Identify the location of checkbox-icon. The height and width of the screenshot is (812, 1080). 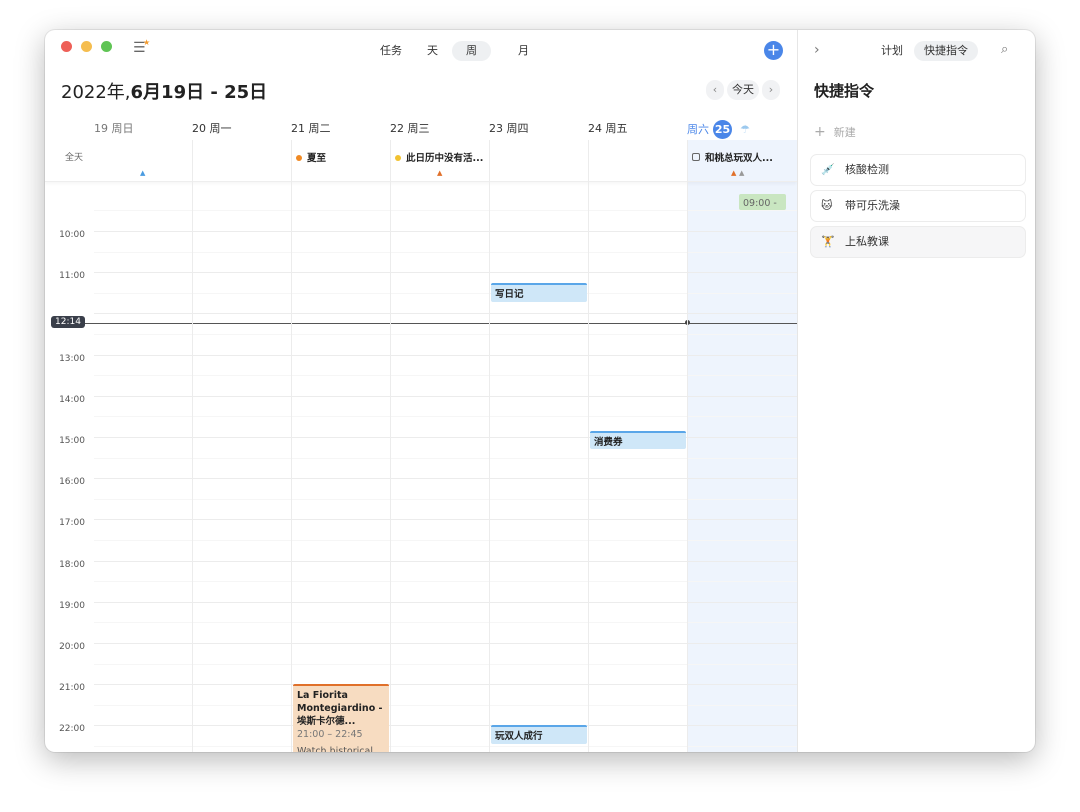
(696, 157).